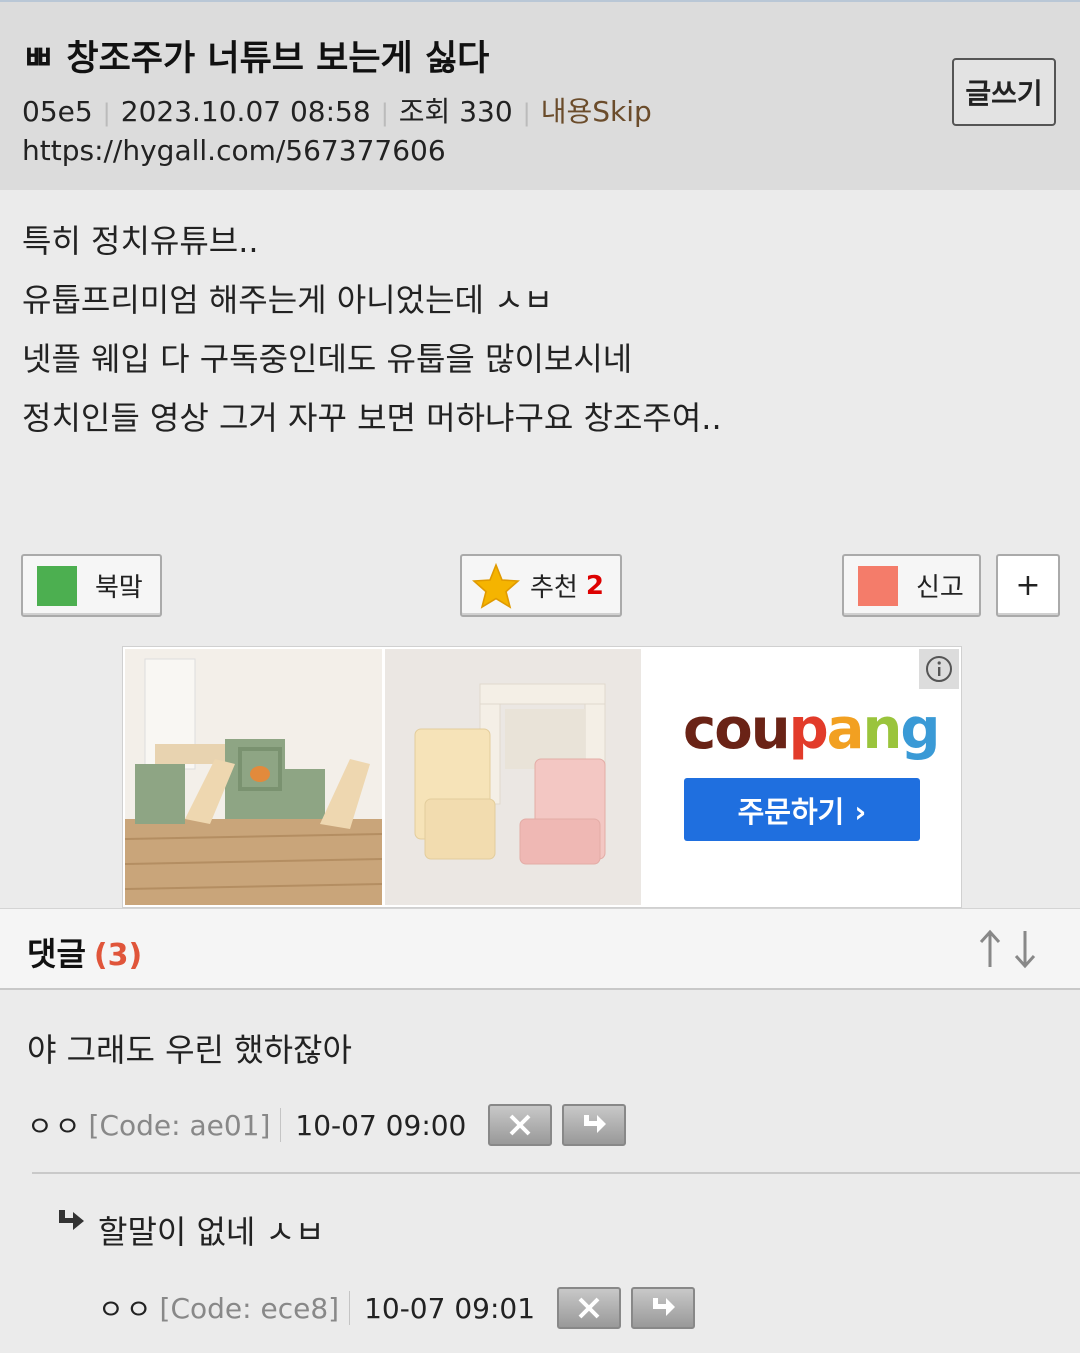 This screenshot has width=1080, height=1353. What do you see at coordinates (940, 588) in the screenshot?
I see `report-label: 신고` at bounding box center [940, 588].